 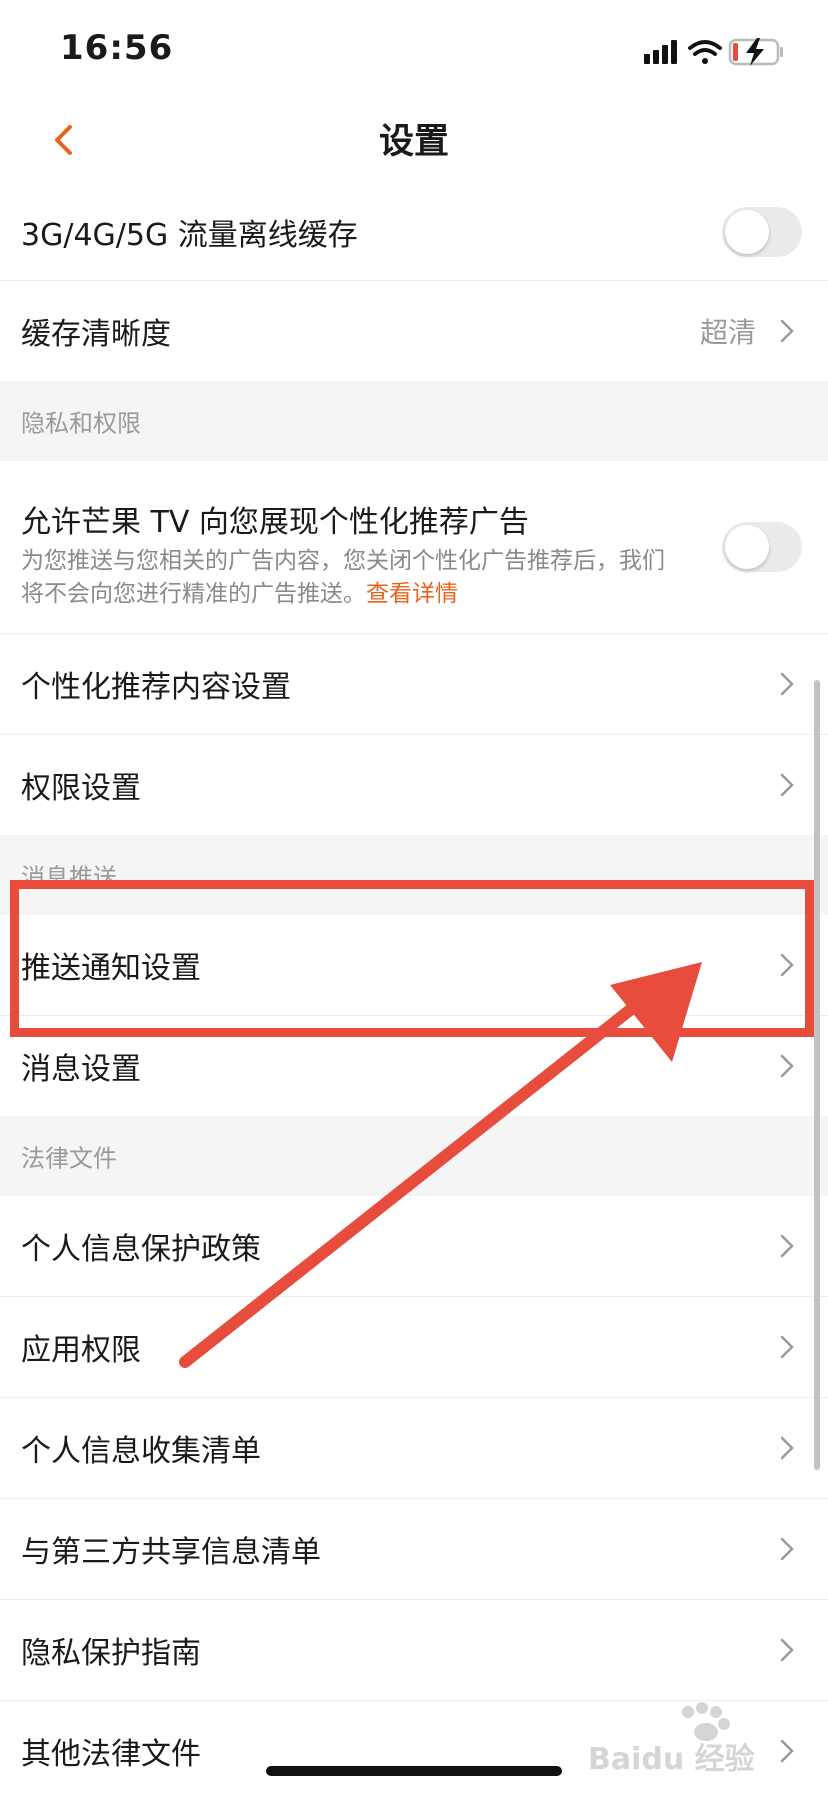 I want to click on row-label: 消息设置, so click(x=81, y=1069).